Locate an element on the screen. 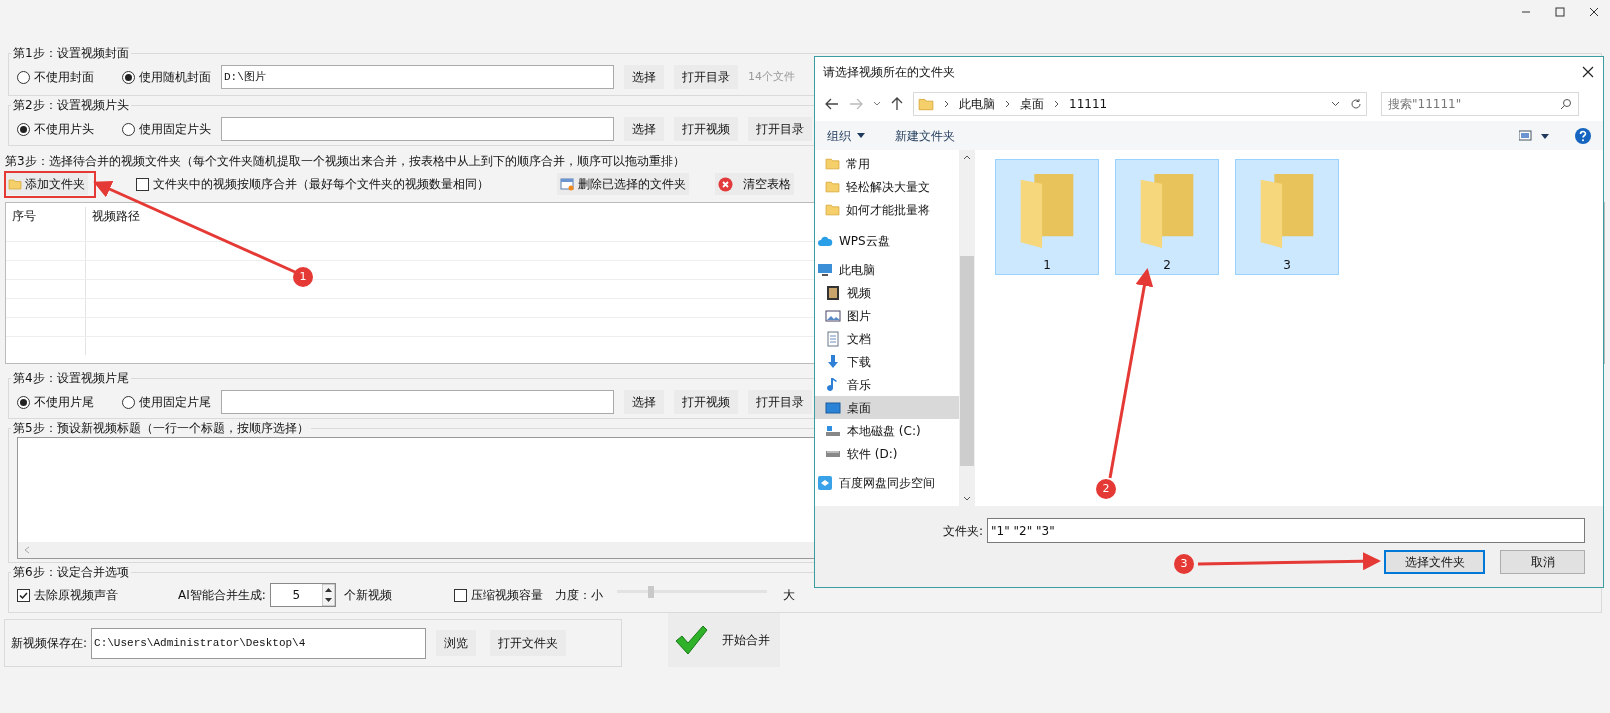 The height and width of the screenshot is (713, 1610). group-title: 第5步：预设新视频标题（一行一个标题，按顺序选择） is located at coordinates (161, 428).